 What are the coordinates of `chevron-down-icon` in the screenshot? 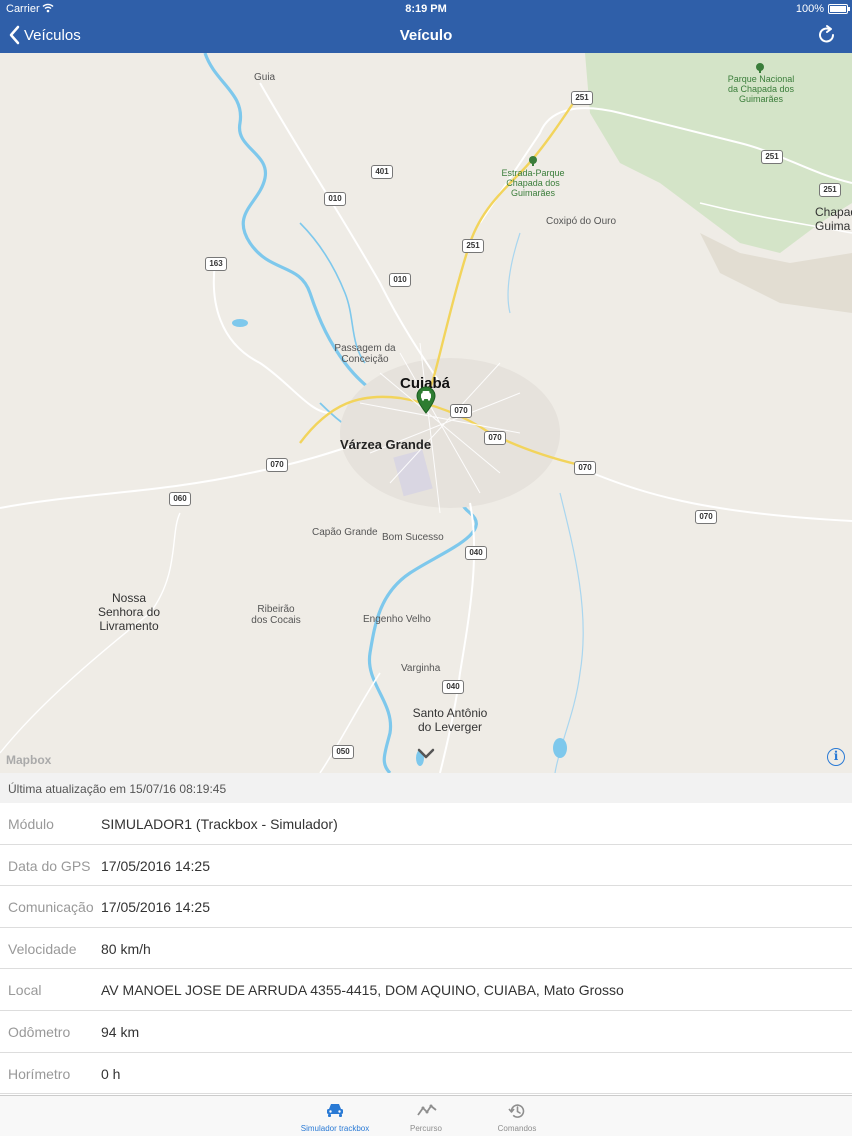 It's located at (426, 754).